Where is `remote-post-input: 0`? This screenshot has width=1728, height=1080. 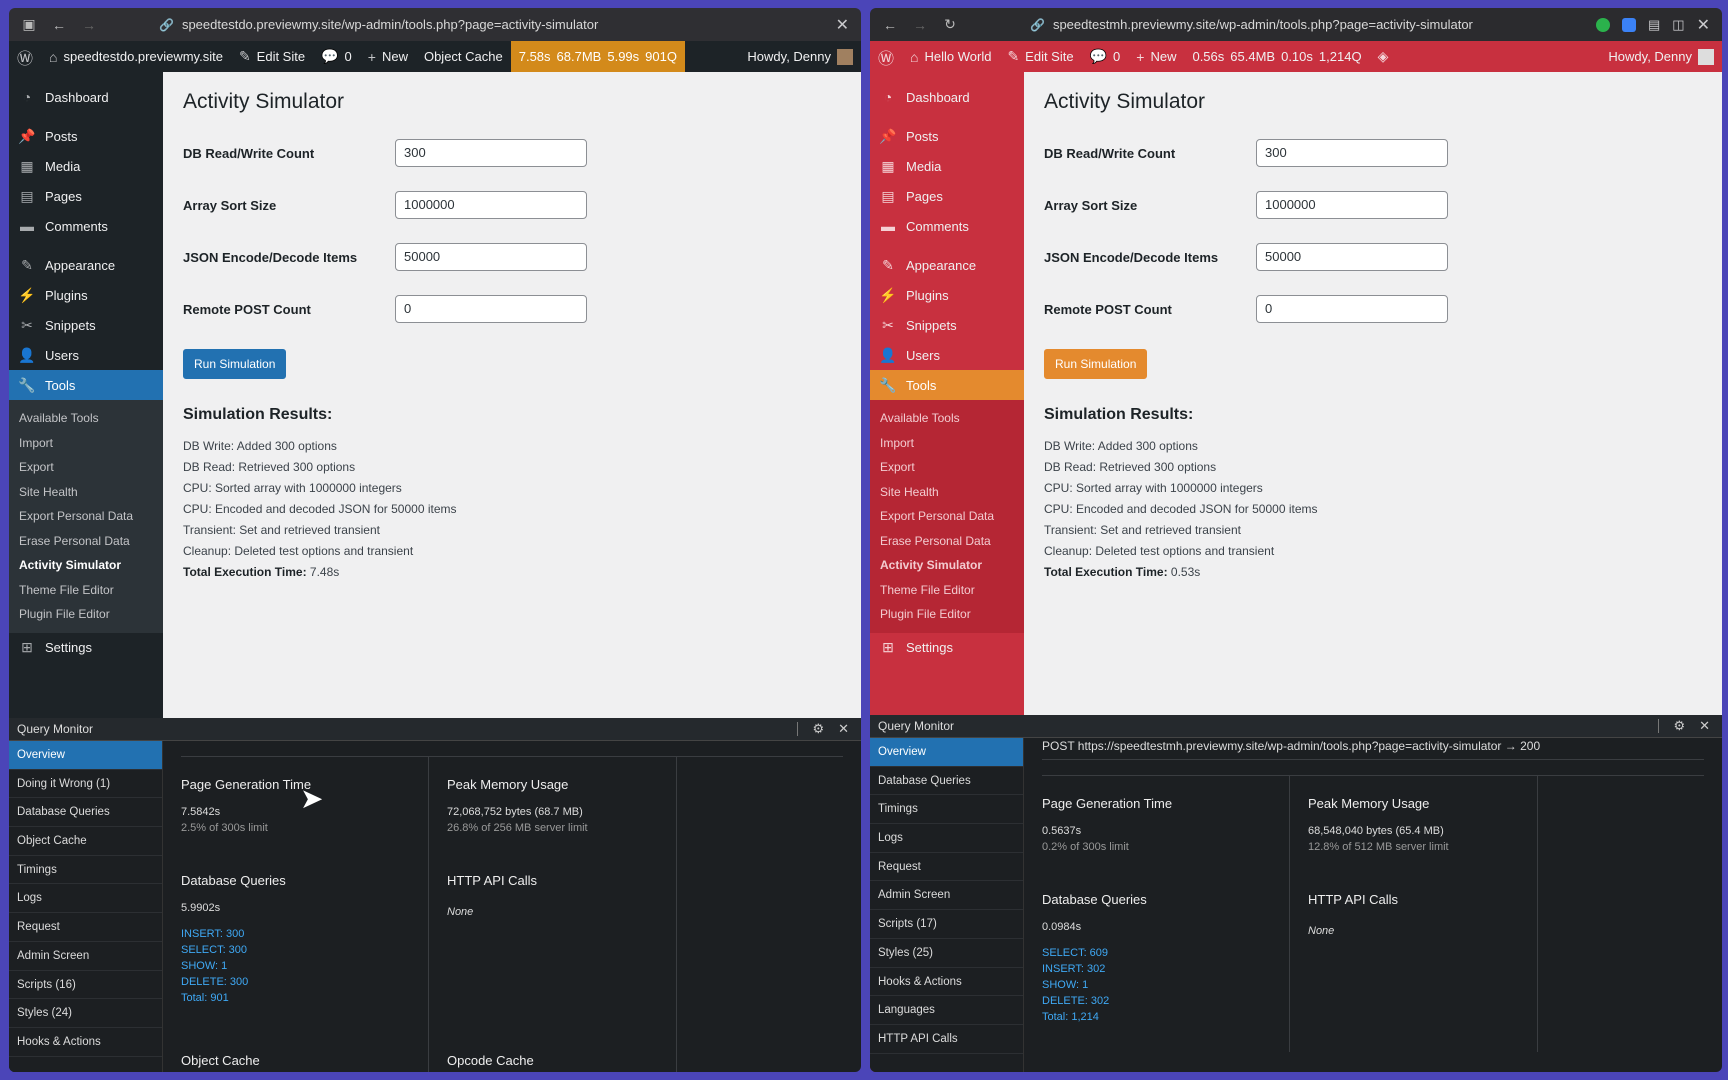
remote-post-input: 0 is located at coordinates (1352, 309).